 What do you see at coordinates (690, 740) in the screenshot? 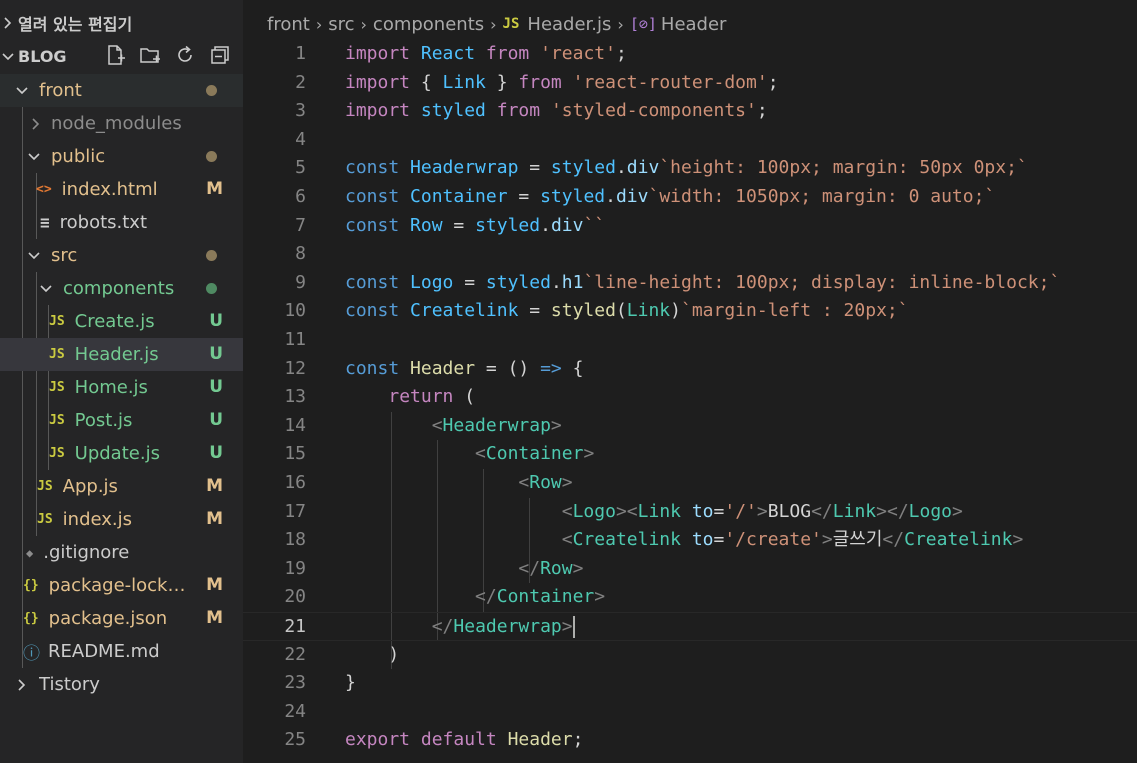
I see `code-line: 25 export default Header;` at bounding box center [690, 740].